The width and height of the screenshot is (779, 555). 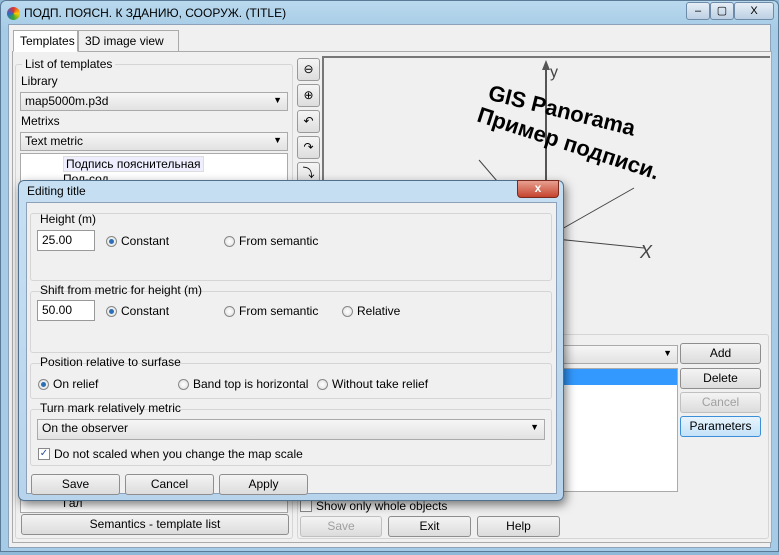 I want to click on minimize-button: –, so click(x=698, y=11).